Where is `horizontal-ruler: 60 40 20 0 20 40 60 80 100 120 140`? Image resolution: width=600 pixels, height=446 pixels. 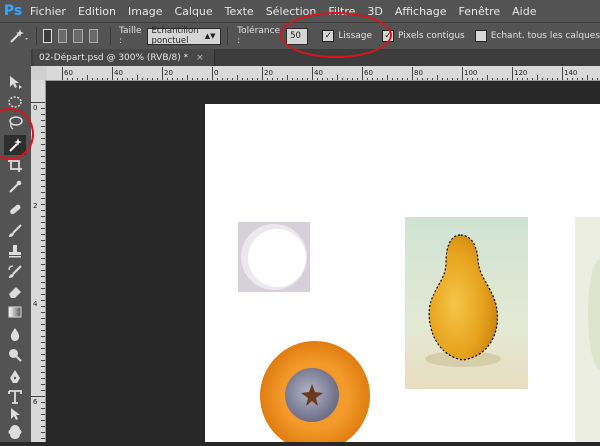 horizontal-ruler: 60 40 20 0 20 40 60 80 100 120 140 is located at coordinates (323, 73).